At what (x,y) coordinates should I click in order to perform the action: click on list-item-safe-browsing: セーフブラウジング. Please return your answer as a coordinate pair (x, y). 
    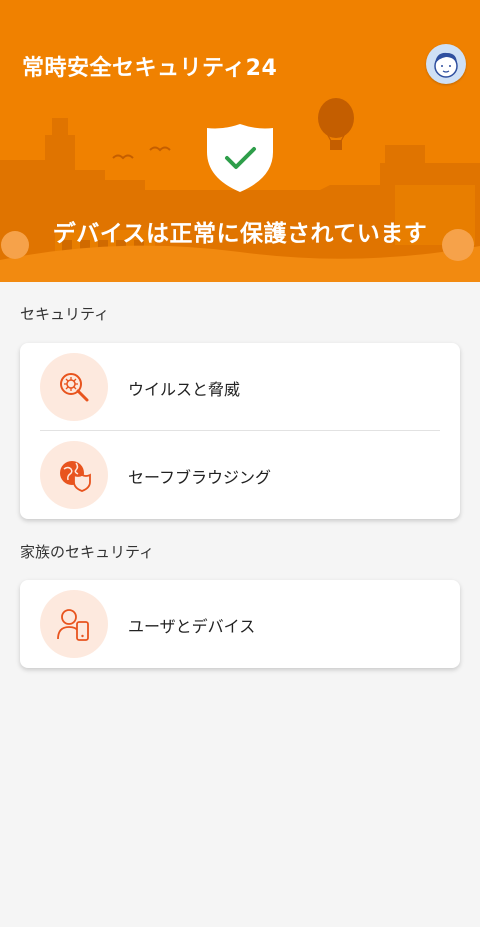
    Looking at the image, I should click on (240, 475).